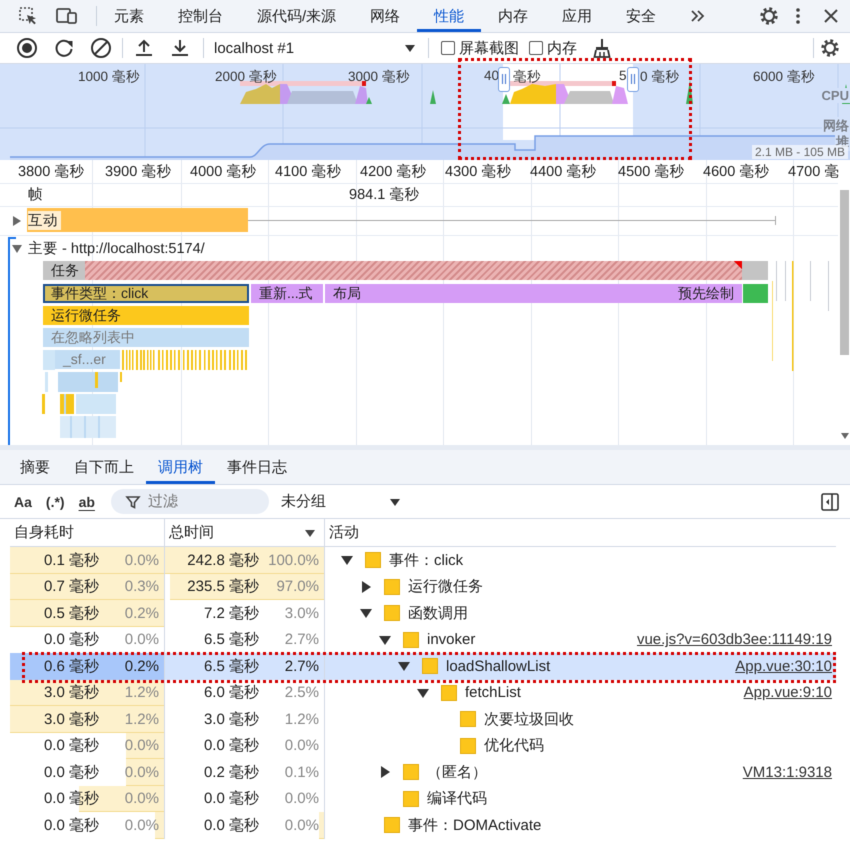 This screenshot has width=850, height=845. What do you see at coordinates (423, 613) in the screenshot?
I see `tree-row: 0.5 毫秒 0.2% 7.2 毫秒 3.0% 函数调用` at bounding box center [423, 613].